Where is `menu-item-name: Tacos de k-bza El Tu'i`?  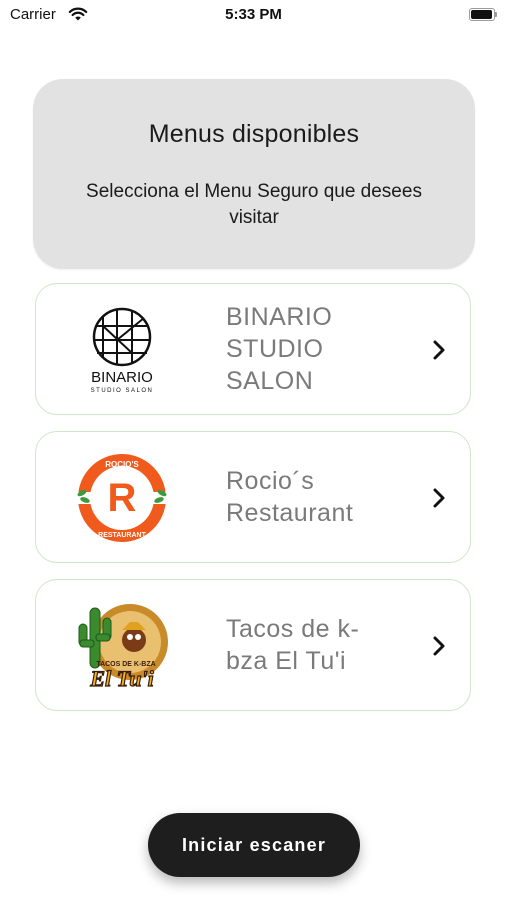
menu-item-name: Tacos de k-bza El Tu'i is located at coordinates (293, 645).